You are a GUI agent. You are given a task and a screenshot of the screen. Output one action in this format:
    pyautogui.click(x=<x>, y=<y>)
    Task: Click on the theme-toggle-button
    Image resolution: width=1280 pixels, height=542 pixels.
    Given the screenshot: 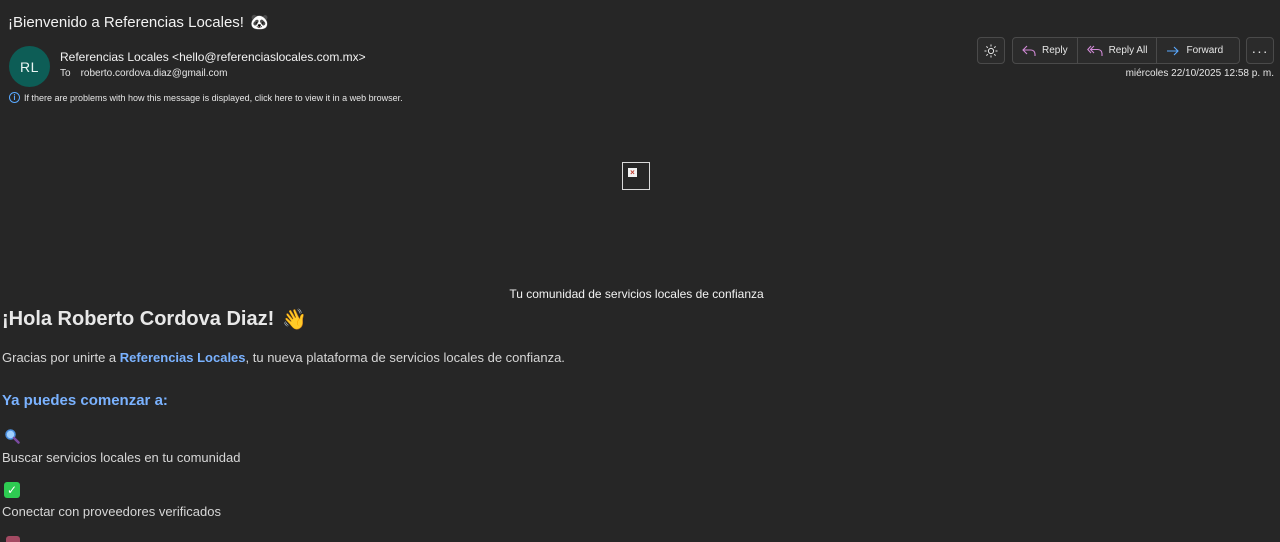 What is the action you would take?
    pyautogui.click(x=991, y=50)
    